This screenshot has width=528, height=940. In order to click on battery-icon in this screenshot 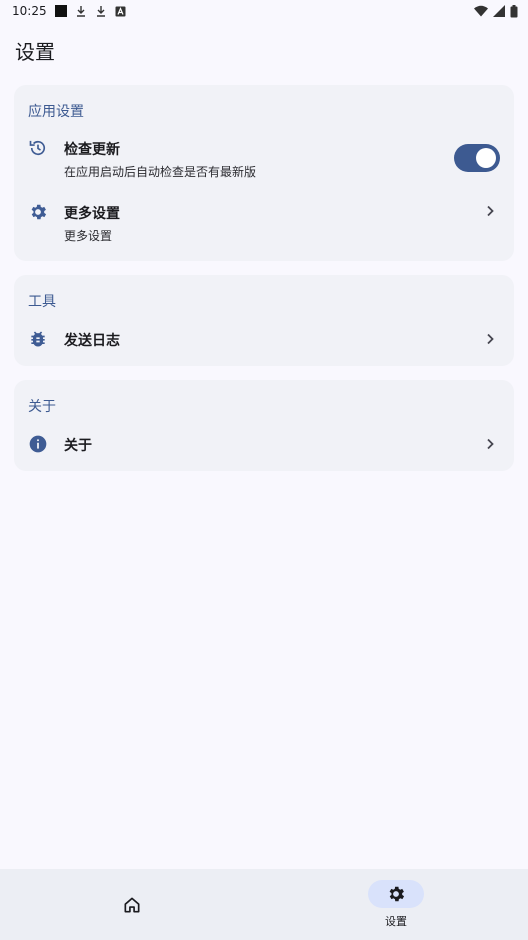, I will do `click(514, 10)`.